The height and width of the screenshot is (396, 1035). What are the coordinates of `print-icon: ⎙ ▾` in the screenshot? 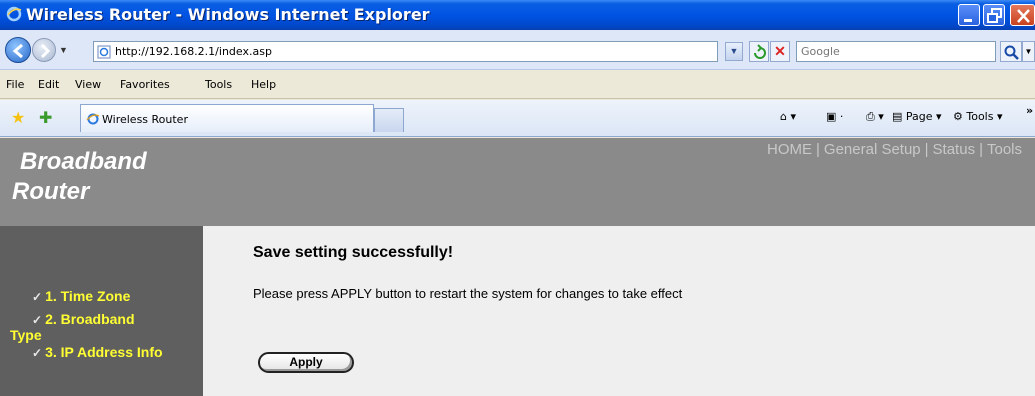 It's located at (875, 117).